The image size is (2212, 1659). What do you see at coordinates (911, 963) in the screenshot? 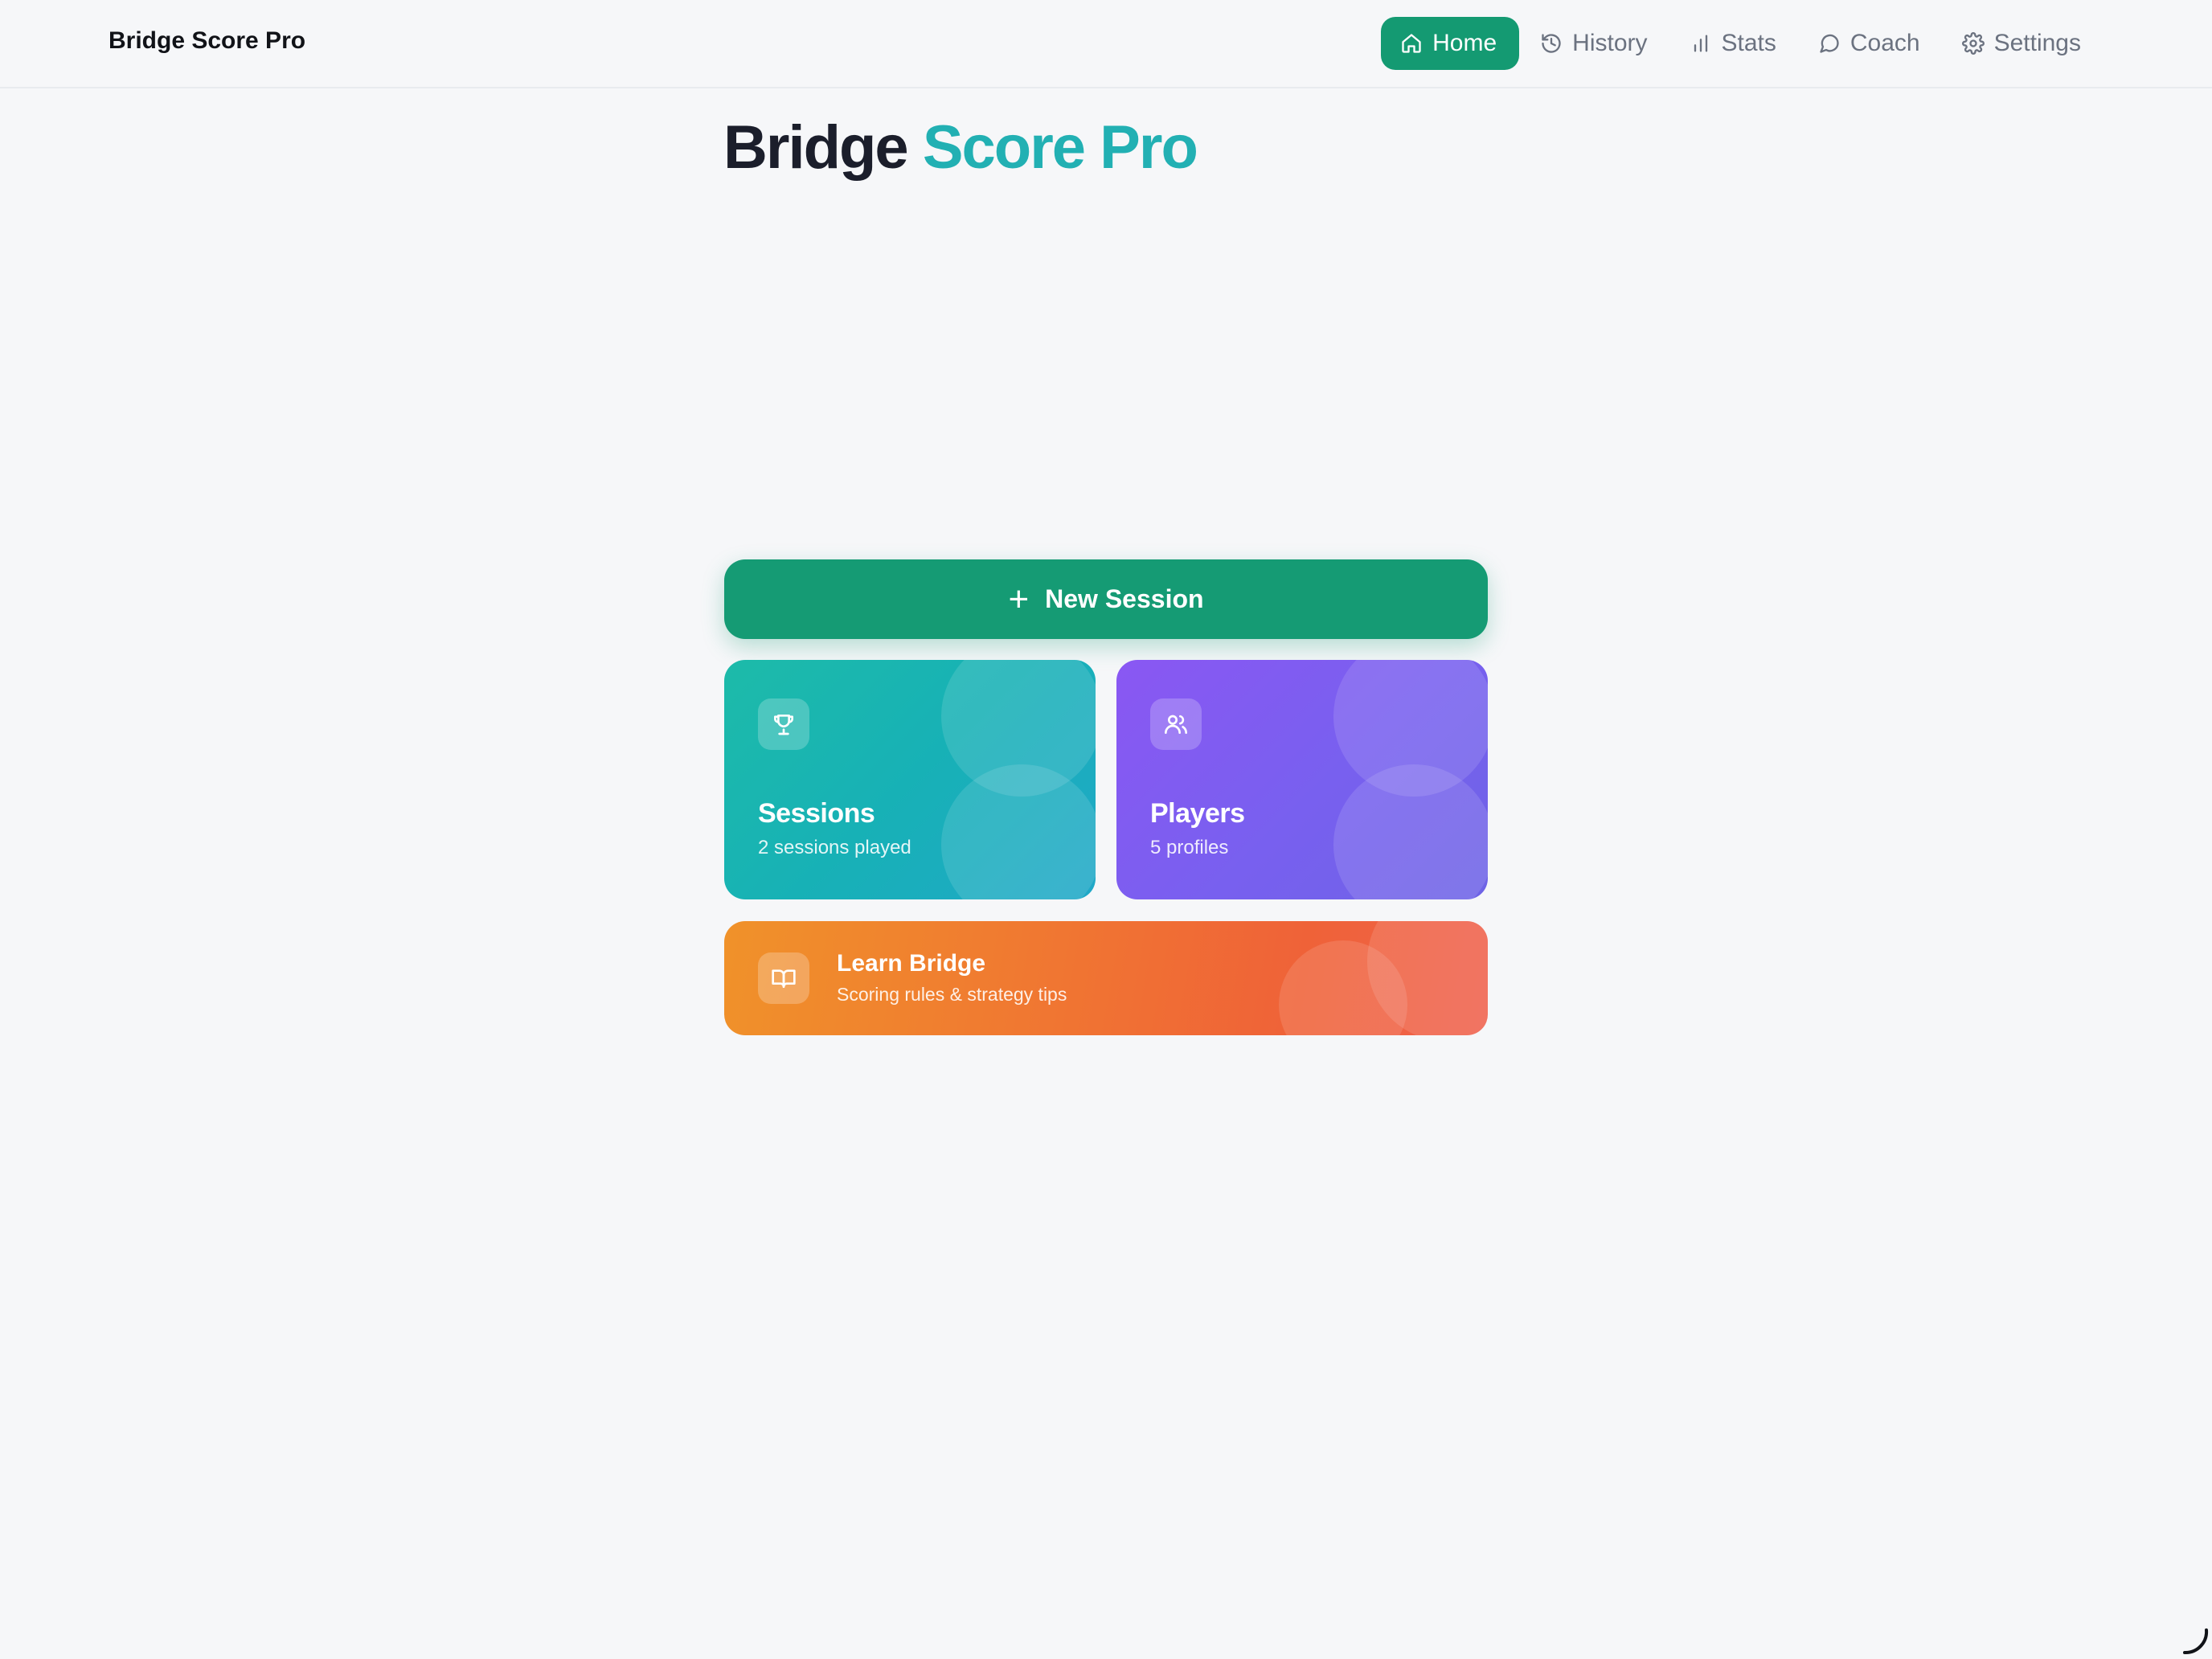
I see `learn-card-title: Learn Bridge` at bounding box center [911, 963].